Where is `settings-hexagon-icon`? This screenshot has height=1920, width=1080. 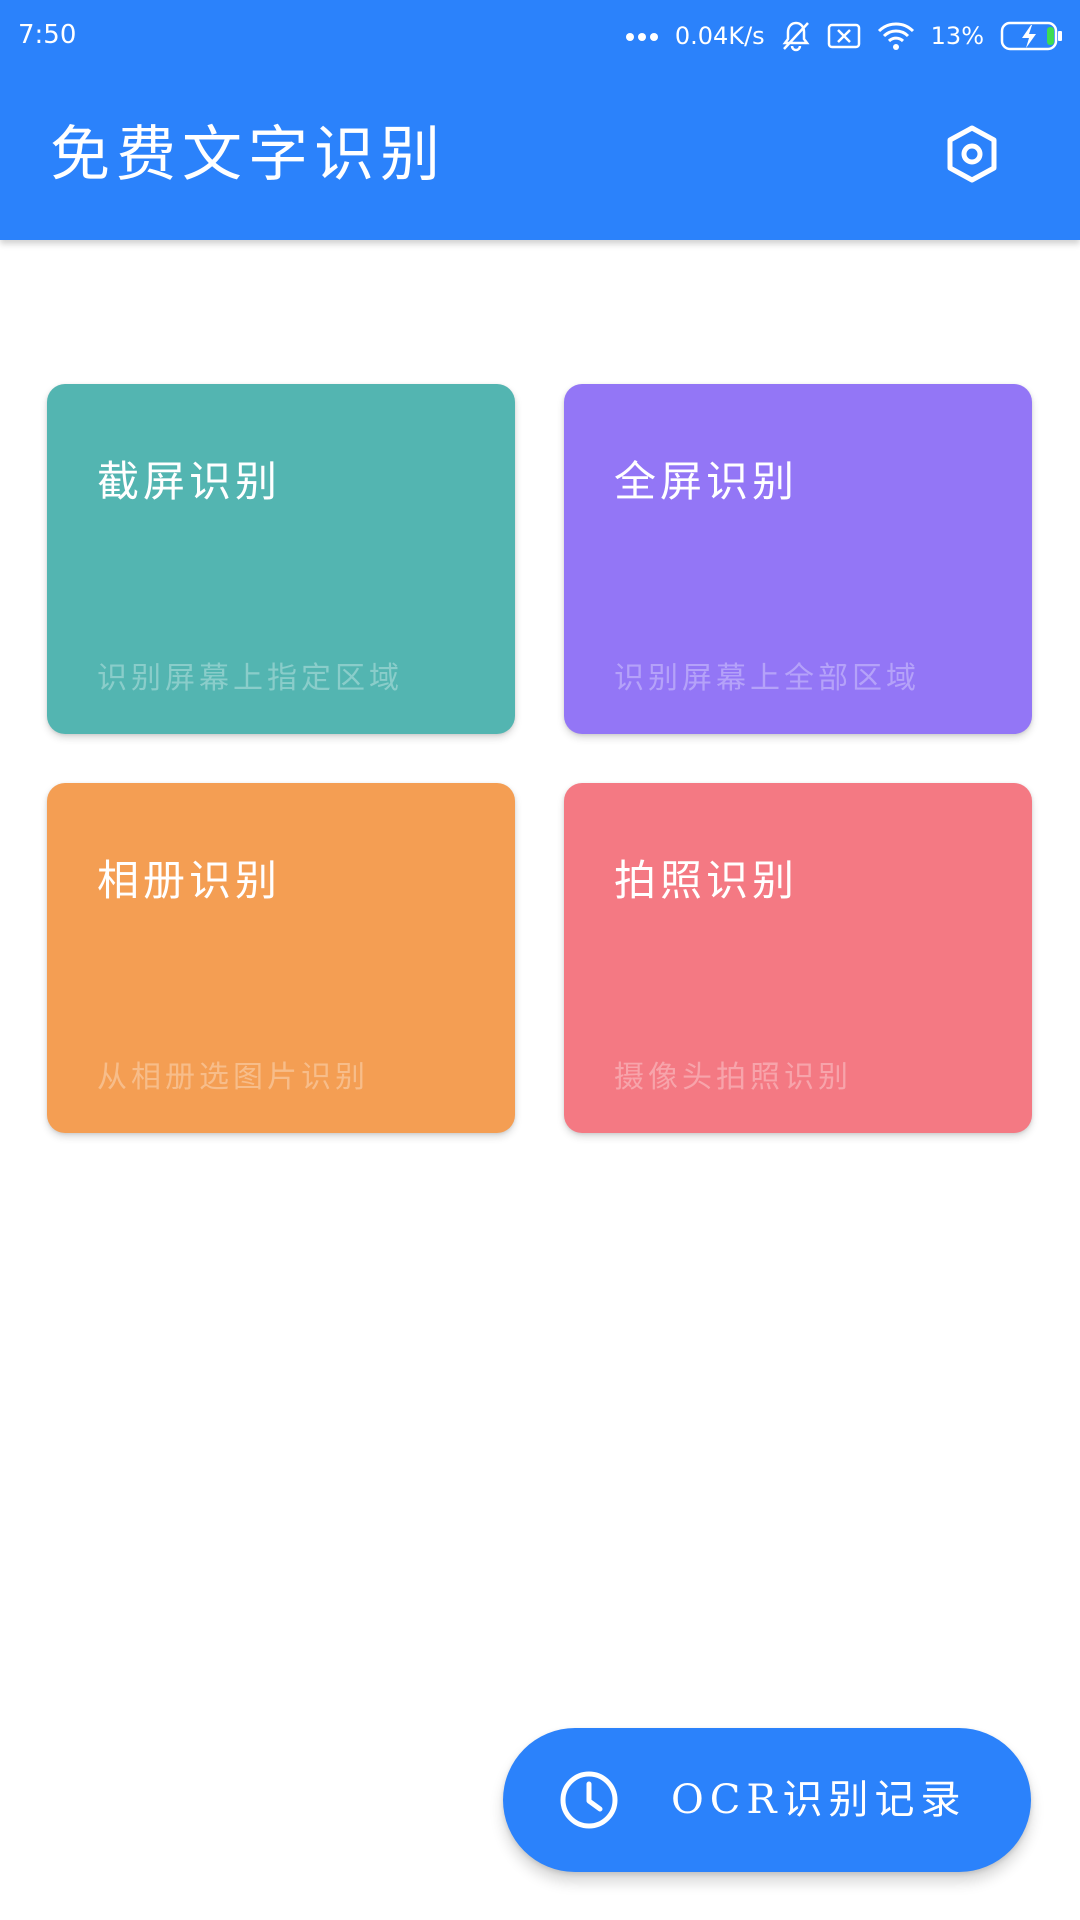 settings-hexagon-icon is located at coordinates (972, 156).